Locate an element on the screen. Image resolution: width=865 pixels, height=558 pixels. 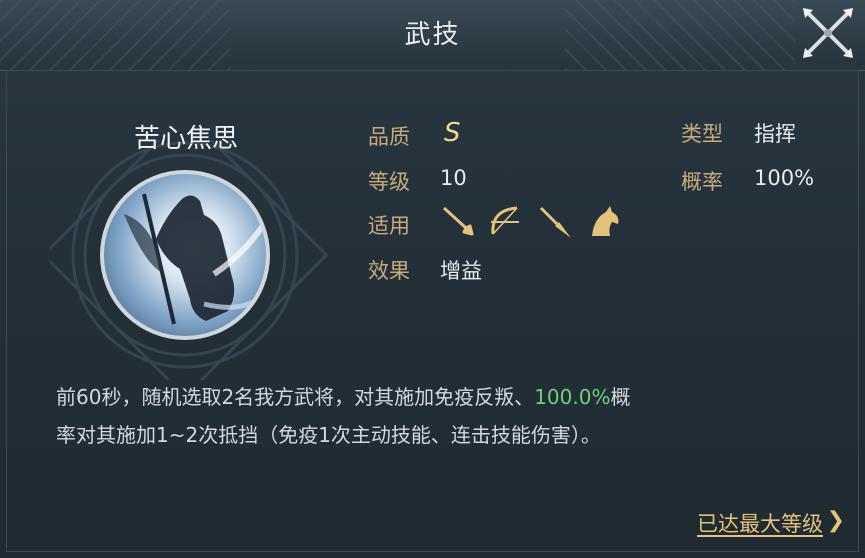
sword-icon is located at coordinates (458, 221).